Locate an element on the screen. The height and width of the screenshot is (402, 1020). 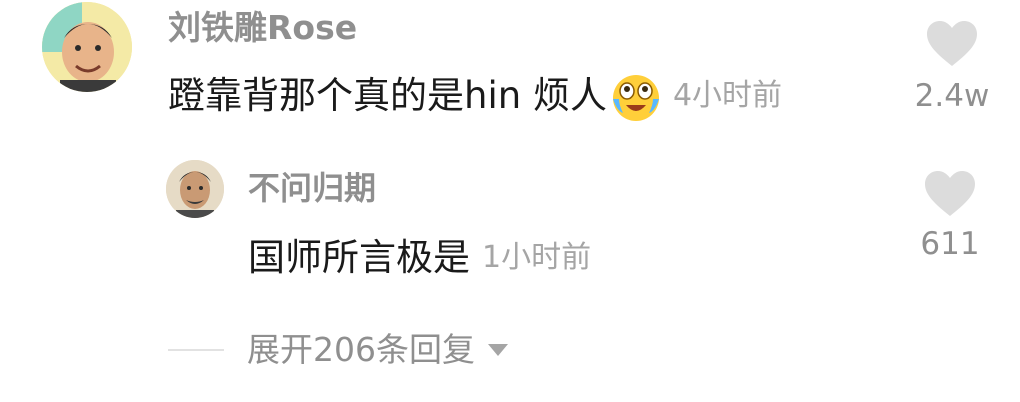
like-button: 2.4w is located at coordinates (952, 68).